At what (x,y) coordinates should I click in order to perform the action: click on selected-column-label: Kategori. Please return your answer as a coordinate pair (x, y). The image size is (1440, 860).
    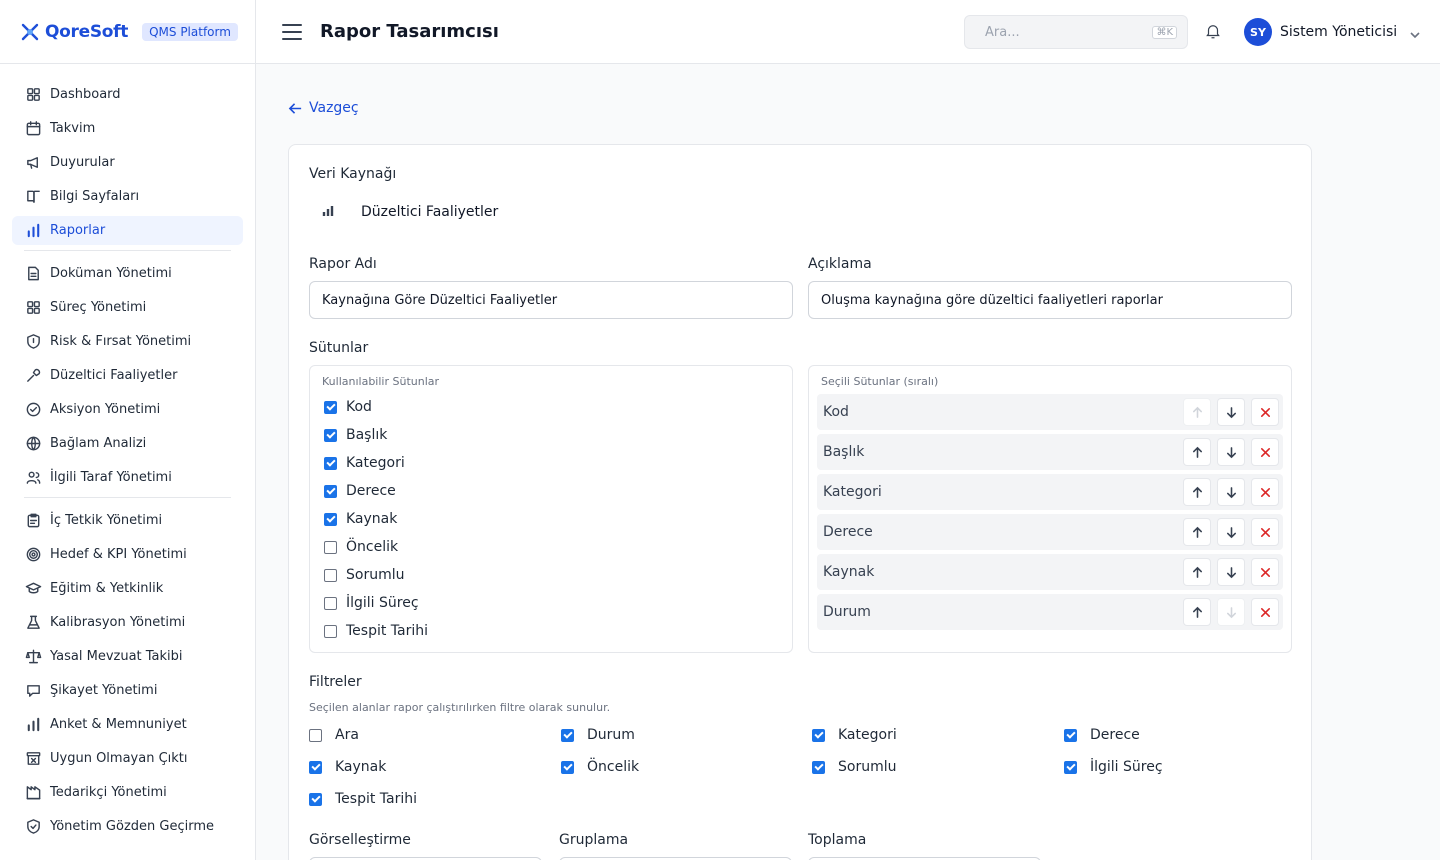
    Looking at the image, I should click on (852, 492).